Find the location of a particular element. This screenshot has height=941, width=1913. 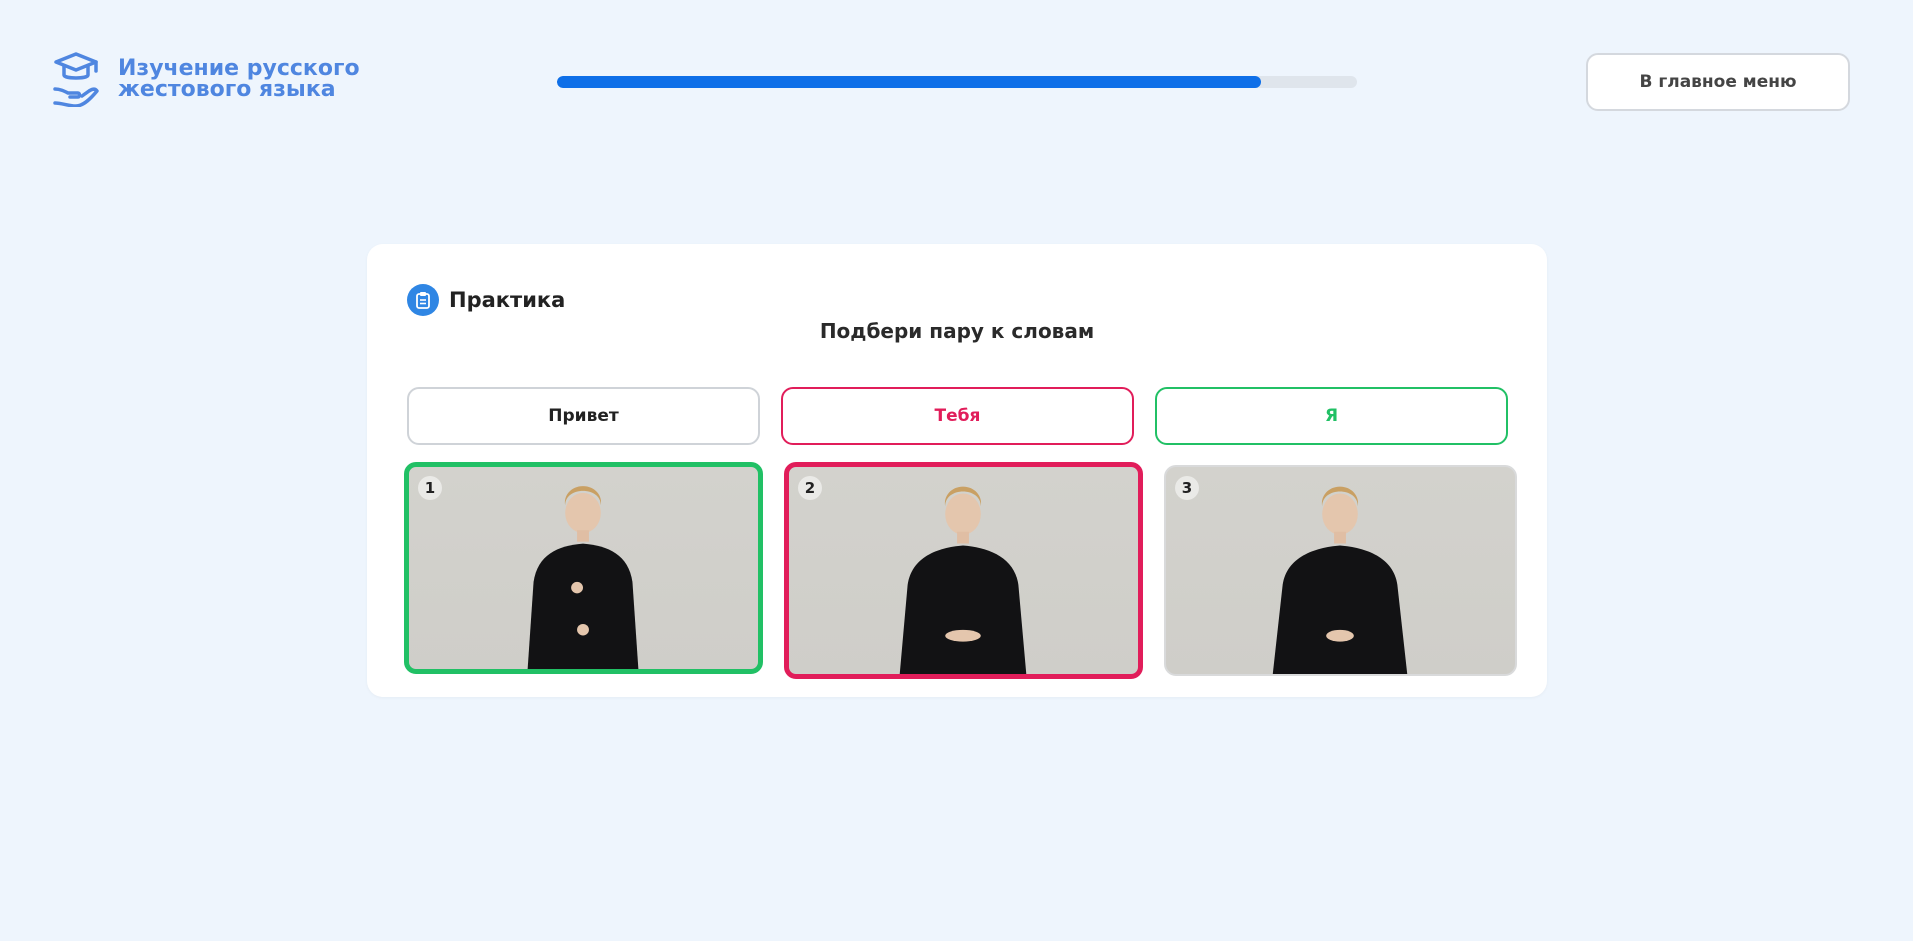

word-option-2: Тебя is located at coordinates (957, 416).